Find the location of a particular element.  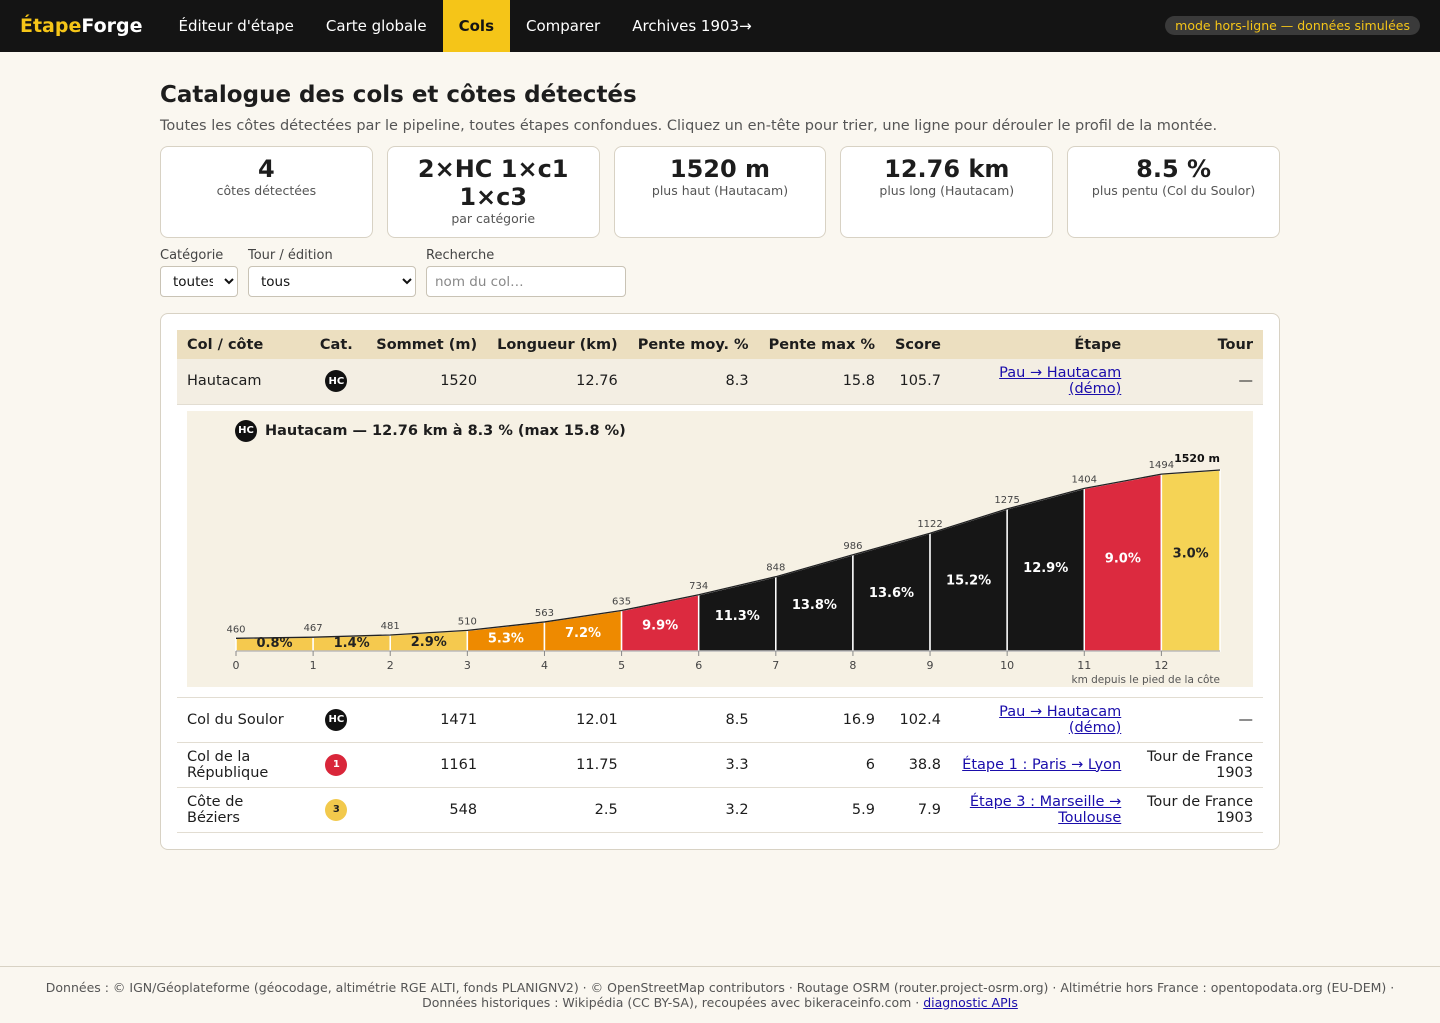

brand-part-2: Forge is located at coordinates (112, 26).